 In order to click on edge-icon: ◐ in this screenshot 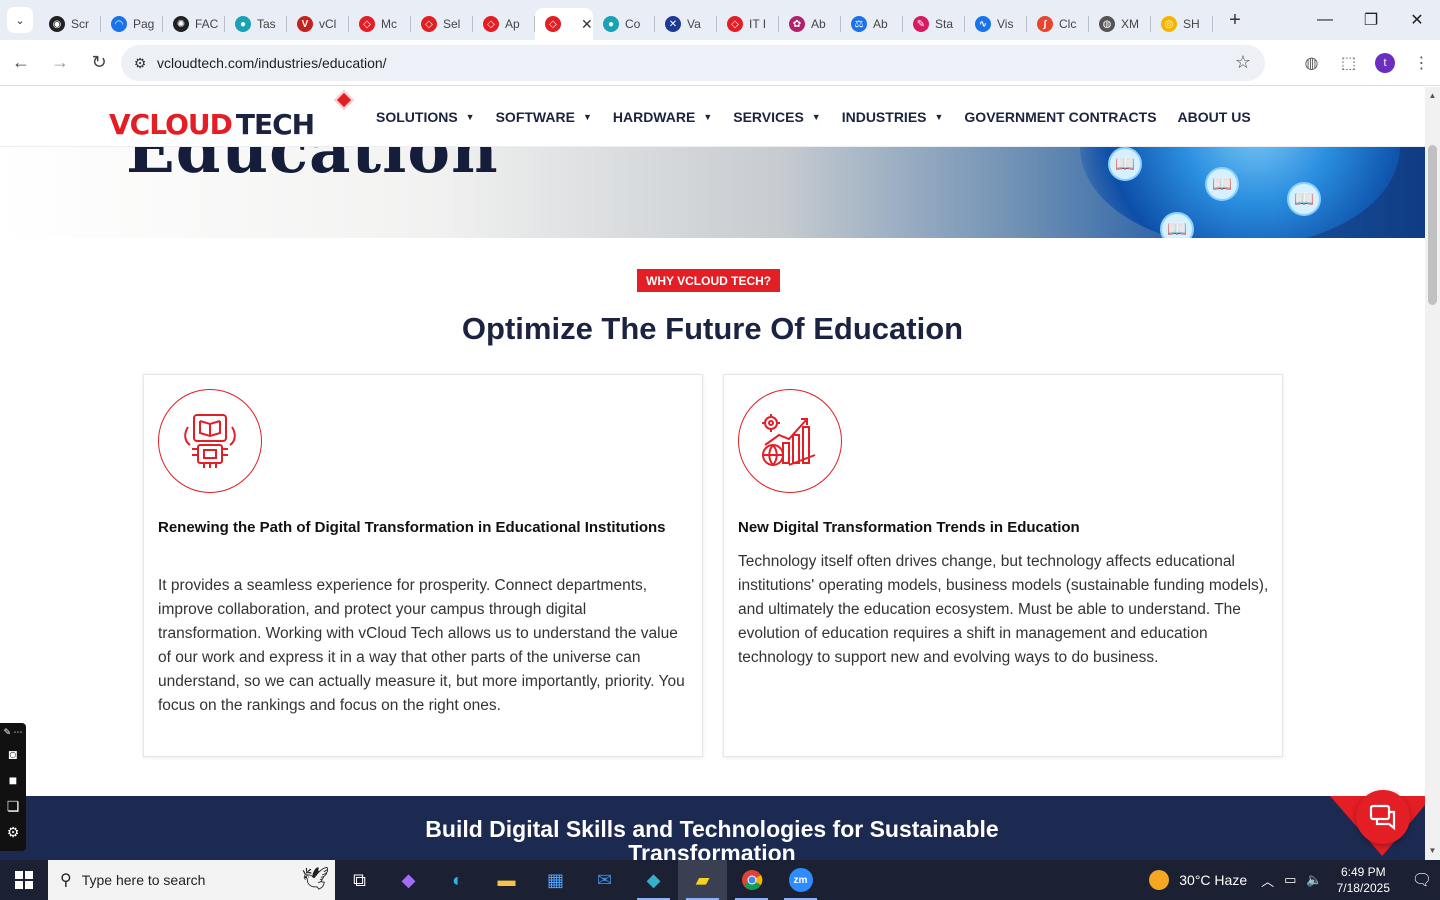, I will do `click(457, 880)`.